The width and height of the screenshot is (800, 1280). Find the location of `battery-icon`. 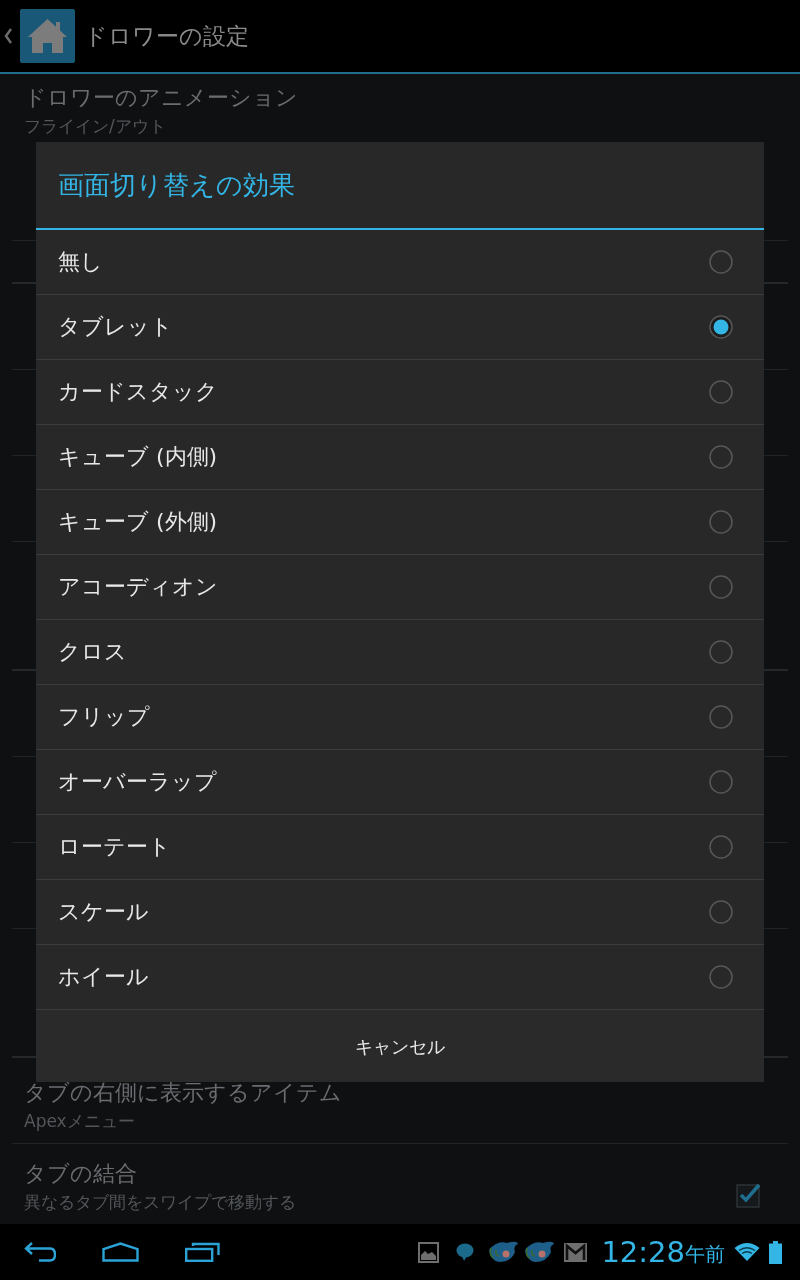

battery-icon is located at coordinates (775, 1252).